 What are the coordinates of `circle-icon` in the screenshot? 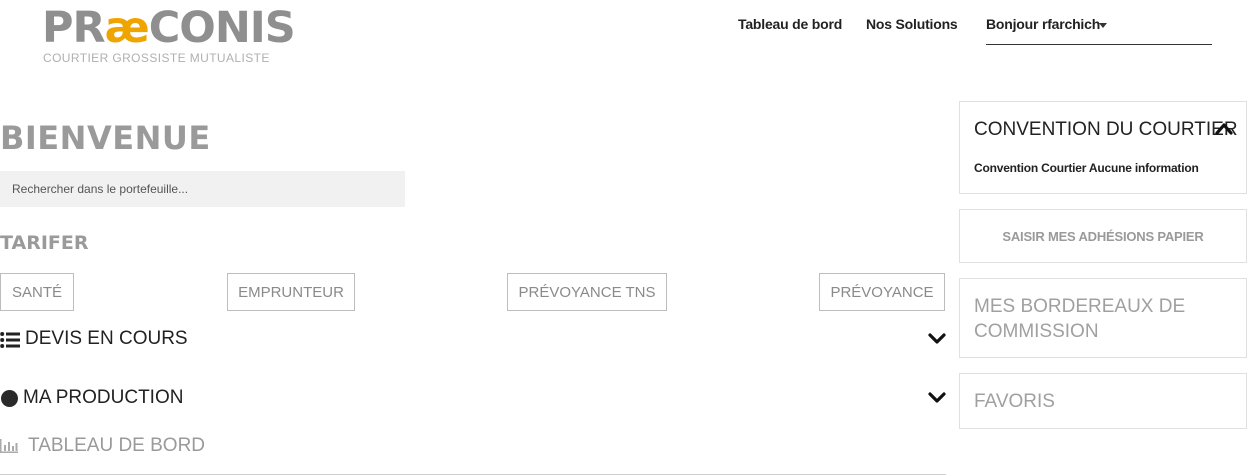 It's located at (9, 398).